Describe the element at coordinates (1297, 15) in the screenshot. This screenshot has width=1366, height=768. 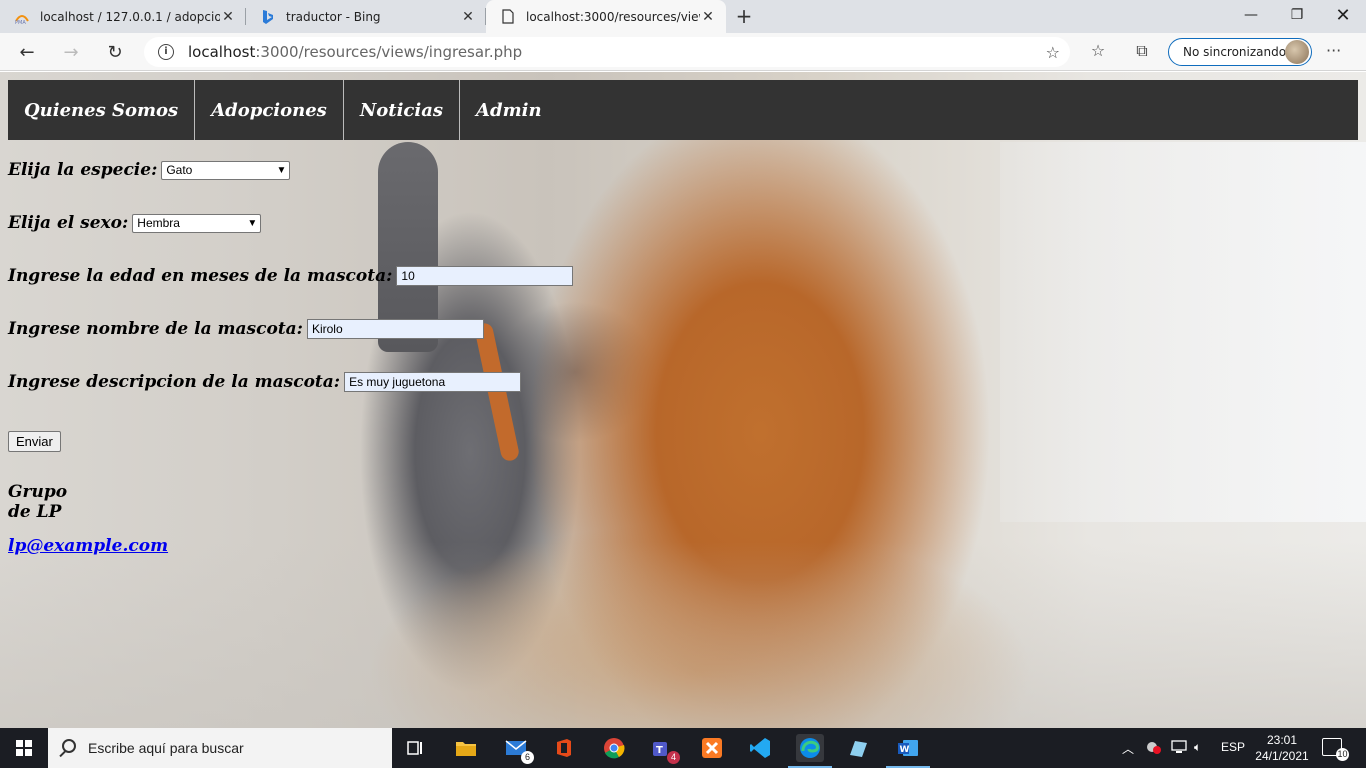
I see `restore-icon: ❐` at that location.